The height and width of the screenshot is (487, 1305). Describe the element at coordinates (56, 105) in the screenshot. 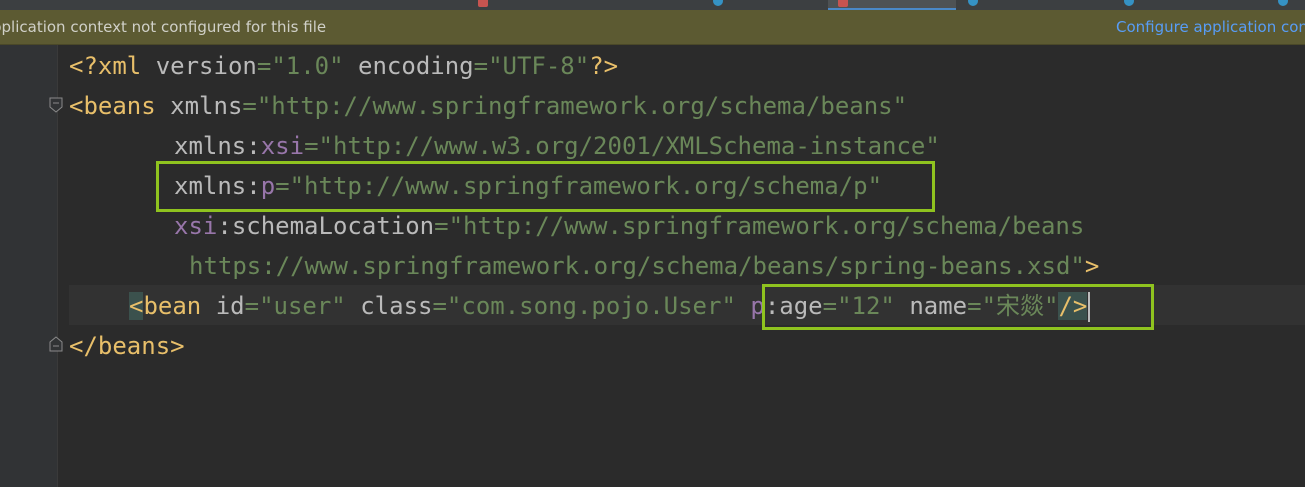

I see `fold-open-icon` at that location.